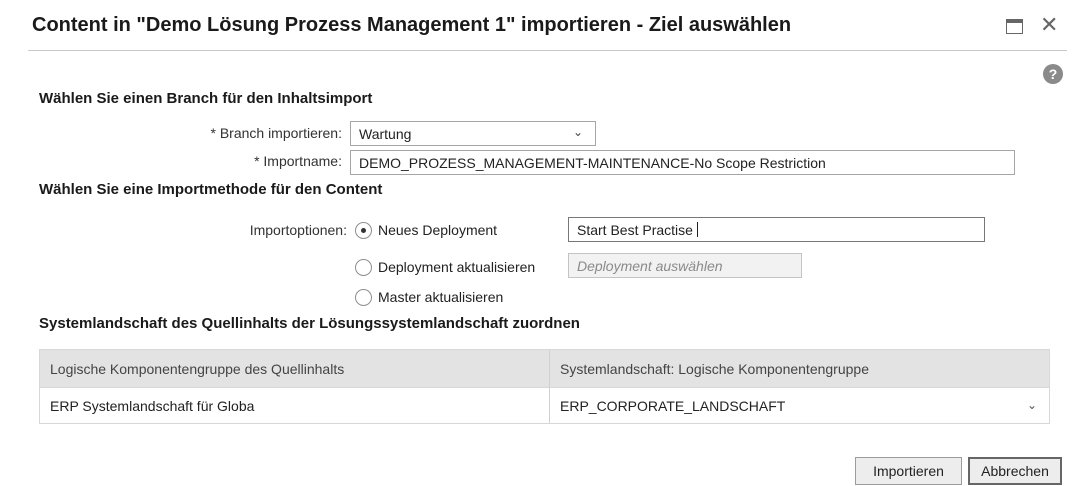 This screenshot has width=1081, height=486. Describe the element at coordinates (298, 161) in the screenshot. I see `importname-label: * Importname:` at that location.